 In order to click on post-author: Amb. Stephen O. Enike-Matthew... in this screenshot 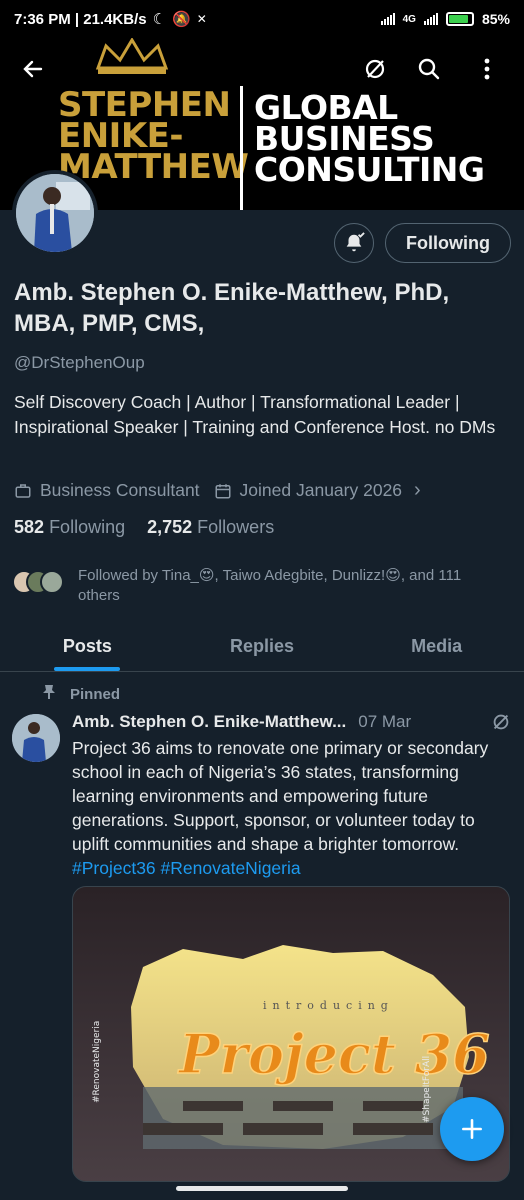, I will do `click(209, 722)`.